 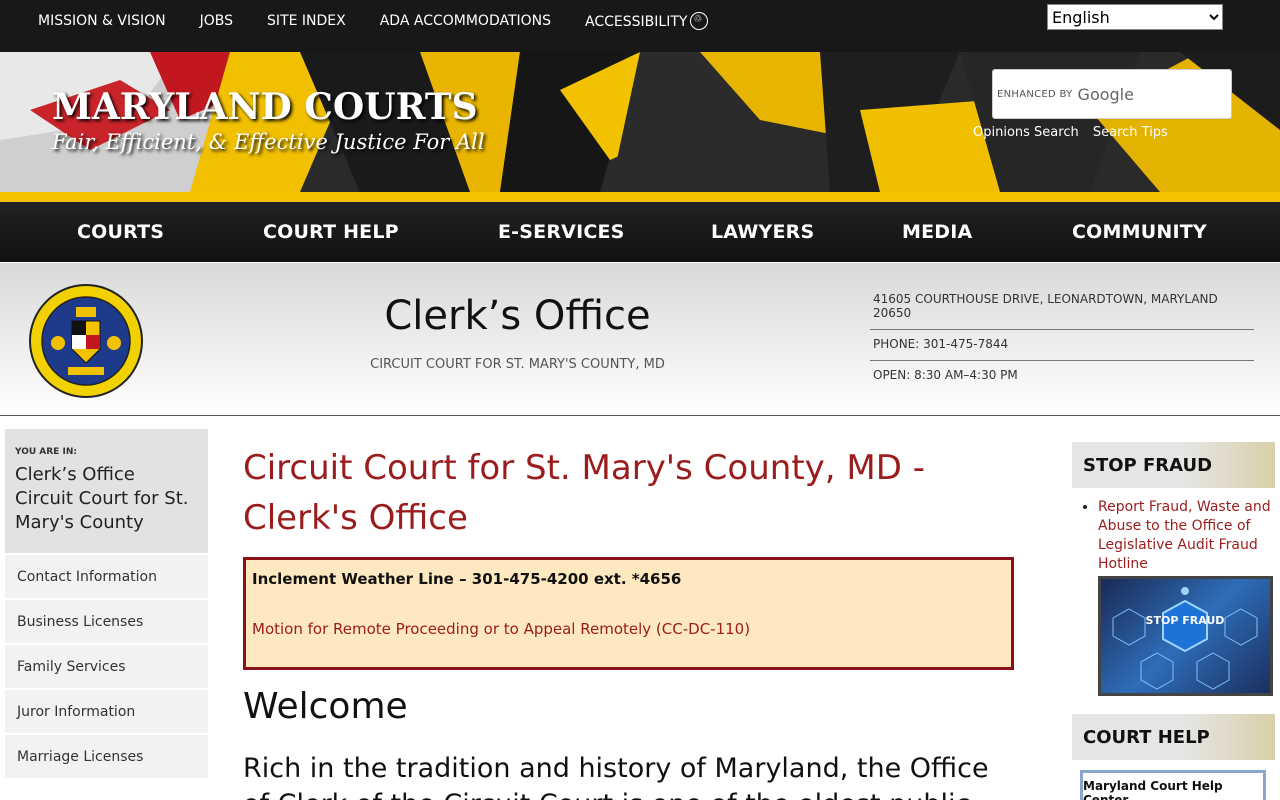 I want to click on nav-court-help: COURT HELP, so click(x=331, y=232).